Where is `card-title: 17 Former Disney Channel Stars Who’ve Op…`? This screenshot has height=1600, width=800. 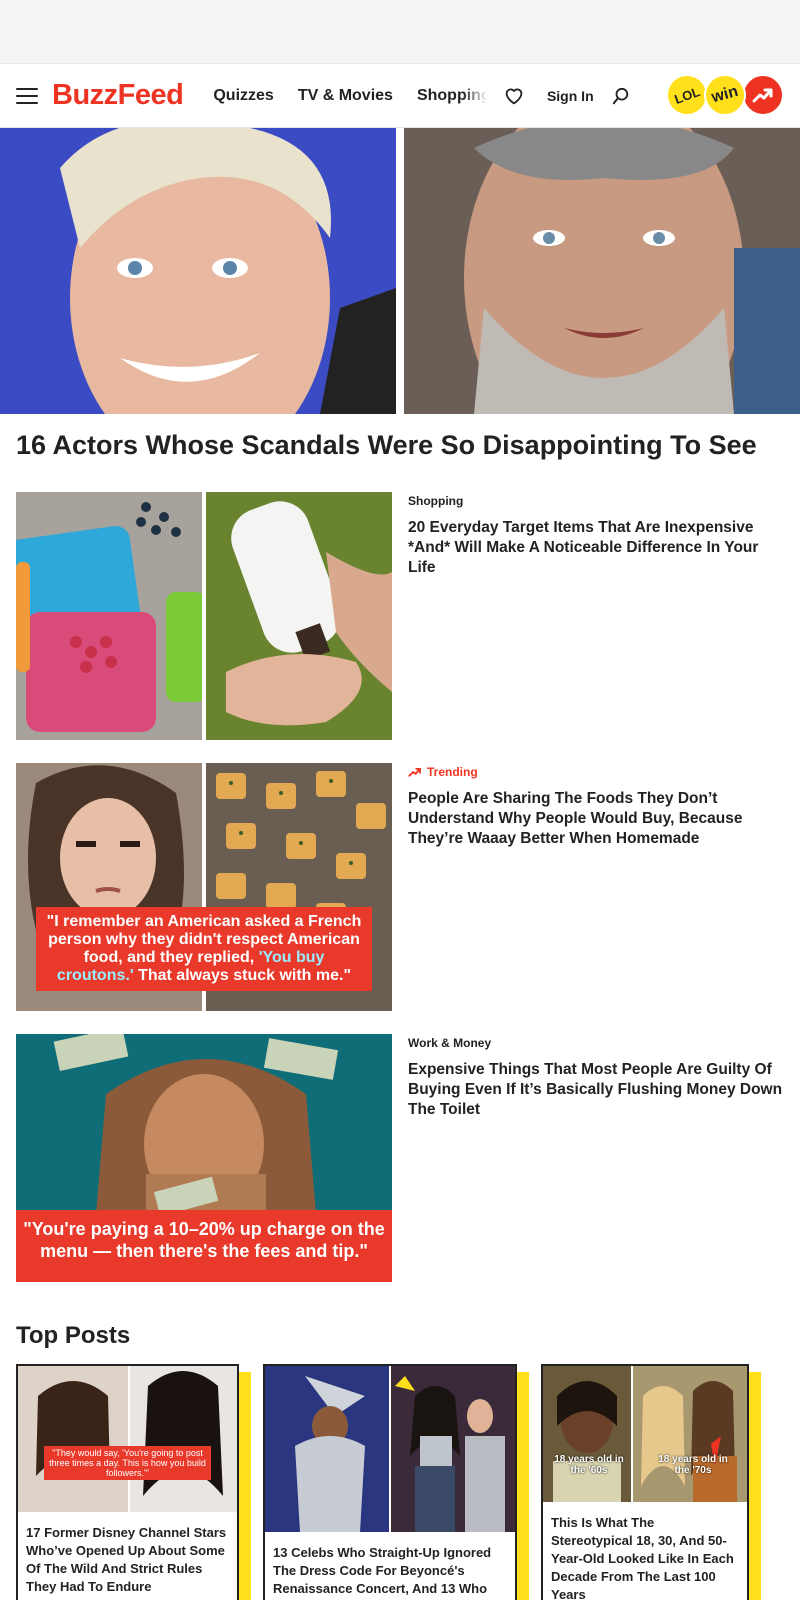
card-title: 17 Former Disney Channel Stars Who’ve Op… is located at coordinates (127, 1556).